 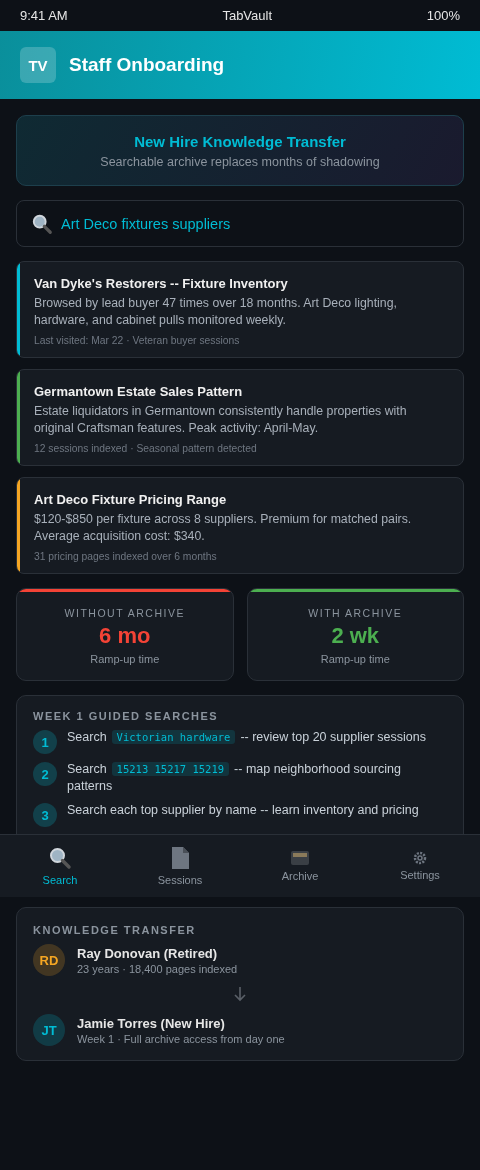 I want to click on arrow-down-icon, so click(x=240, y=994).